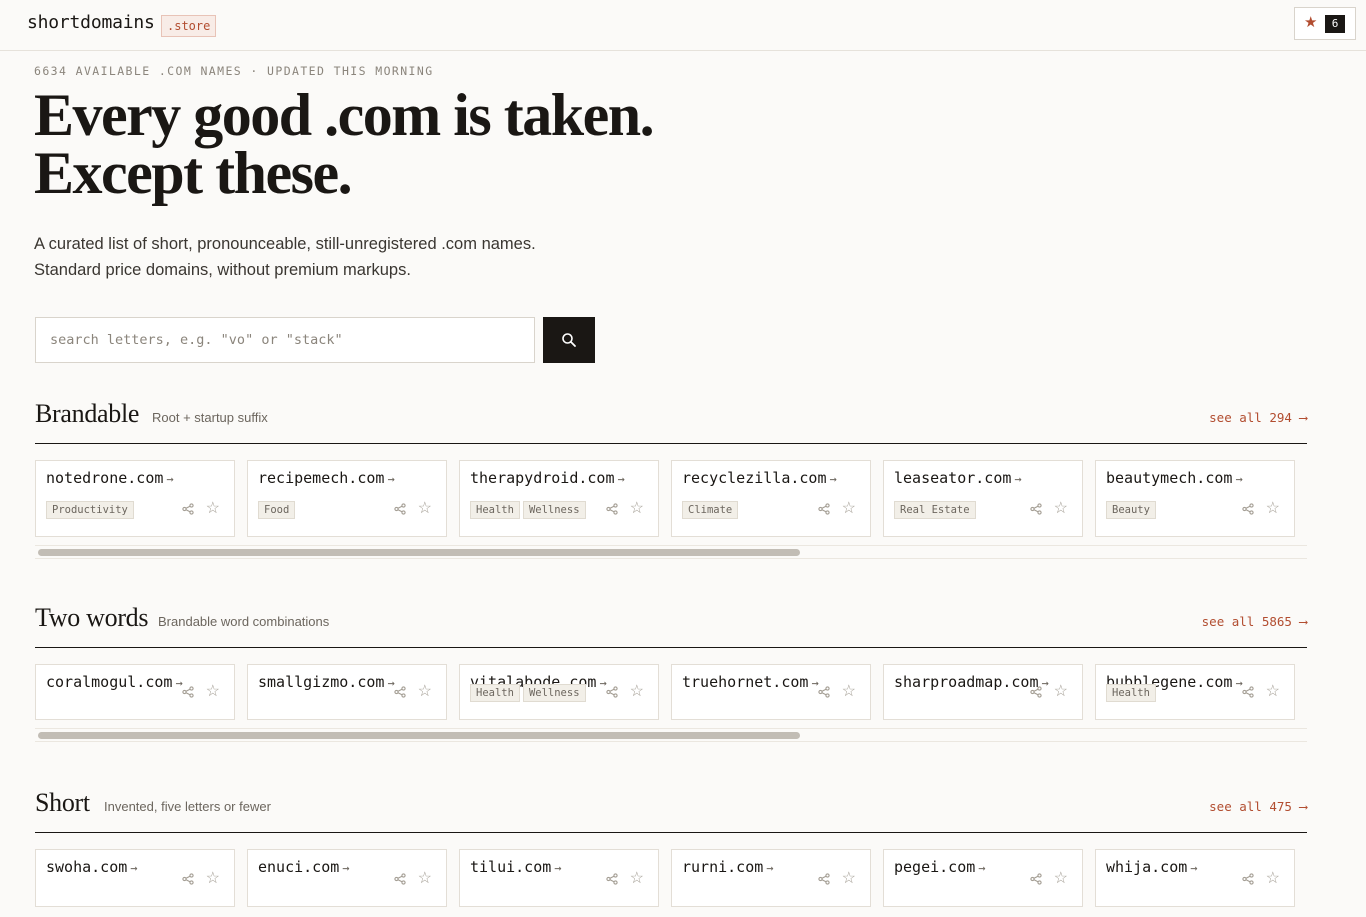  Describe the element at coordinates (304, 867) in the screenshot. I see `domain-name: enuci.com →` at that location.